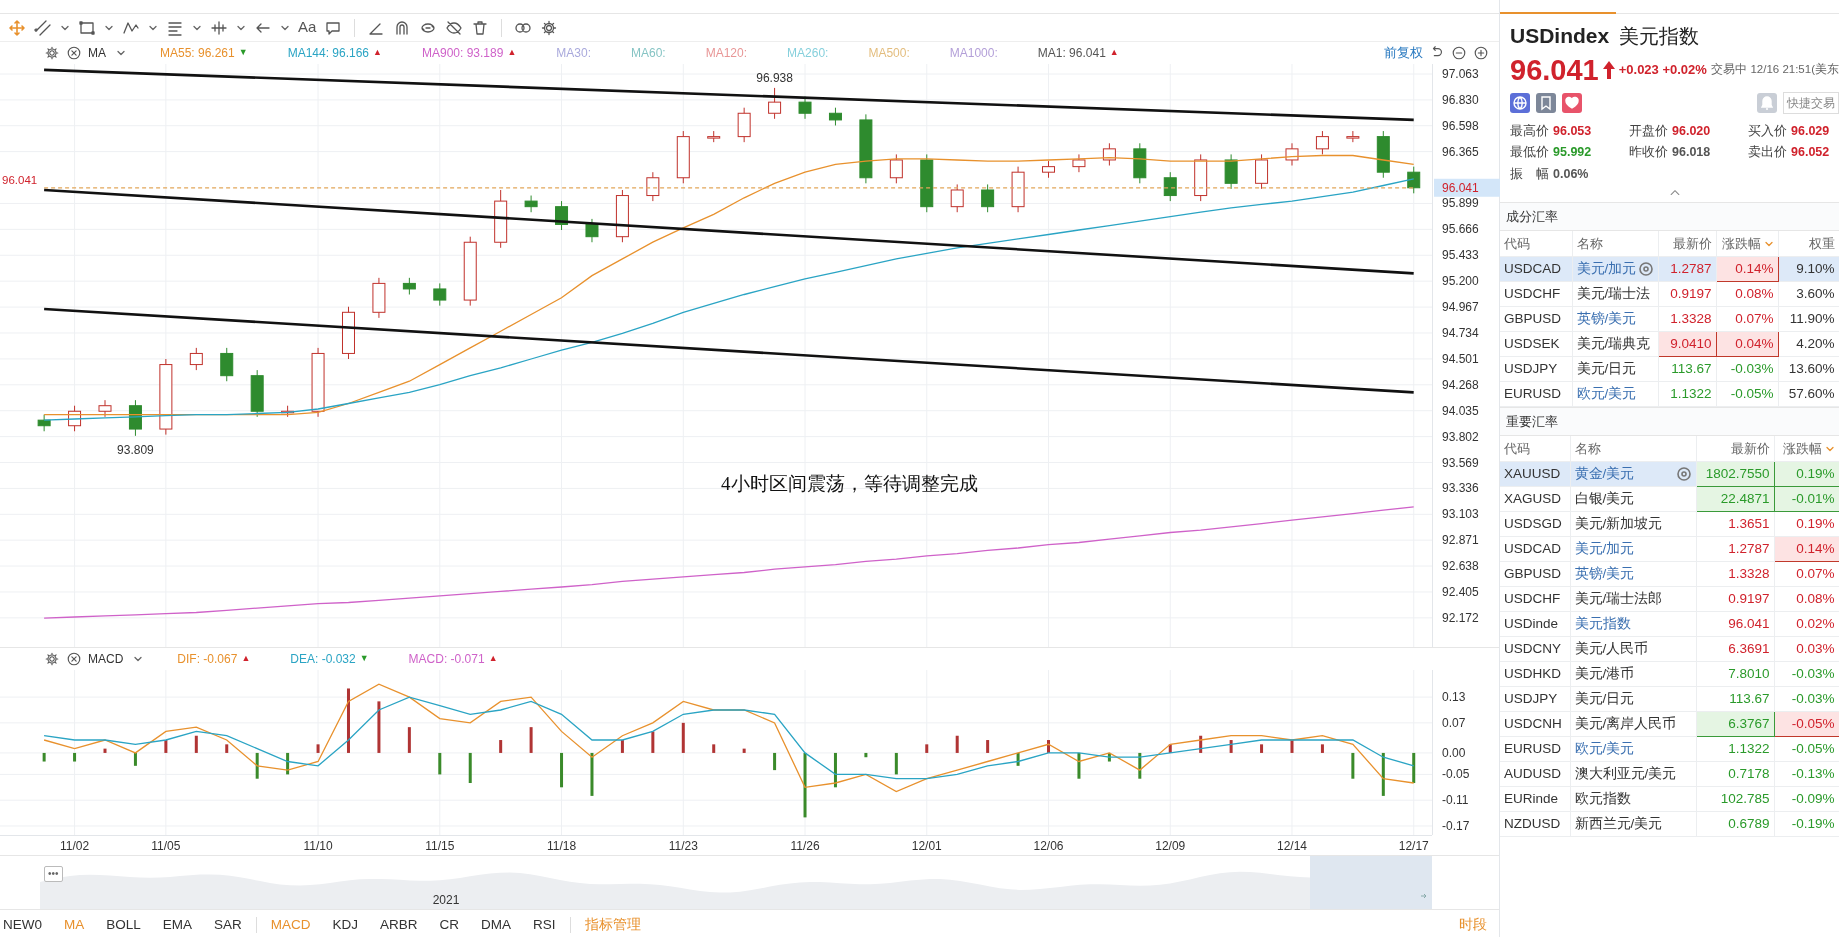 This screenshot has height=937, width=1839. Describe the element at coordinates (1669, 344) in the screenshot. I see `table-row: USDSEK 美元/瑞典克 9.0410 0.04% 4.20%` at that location.